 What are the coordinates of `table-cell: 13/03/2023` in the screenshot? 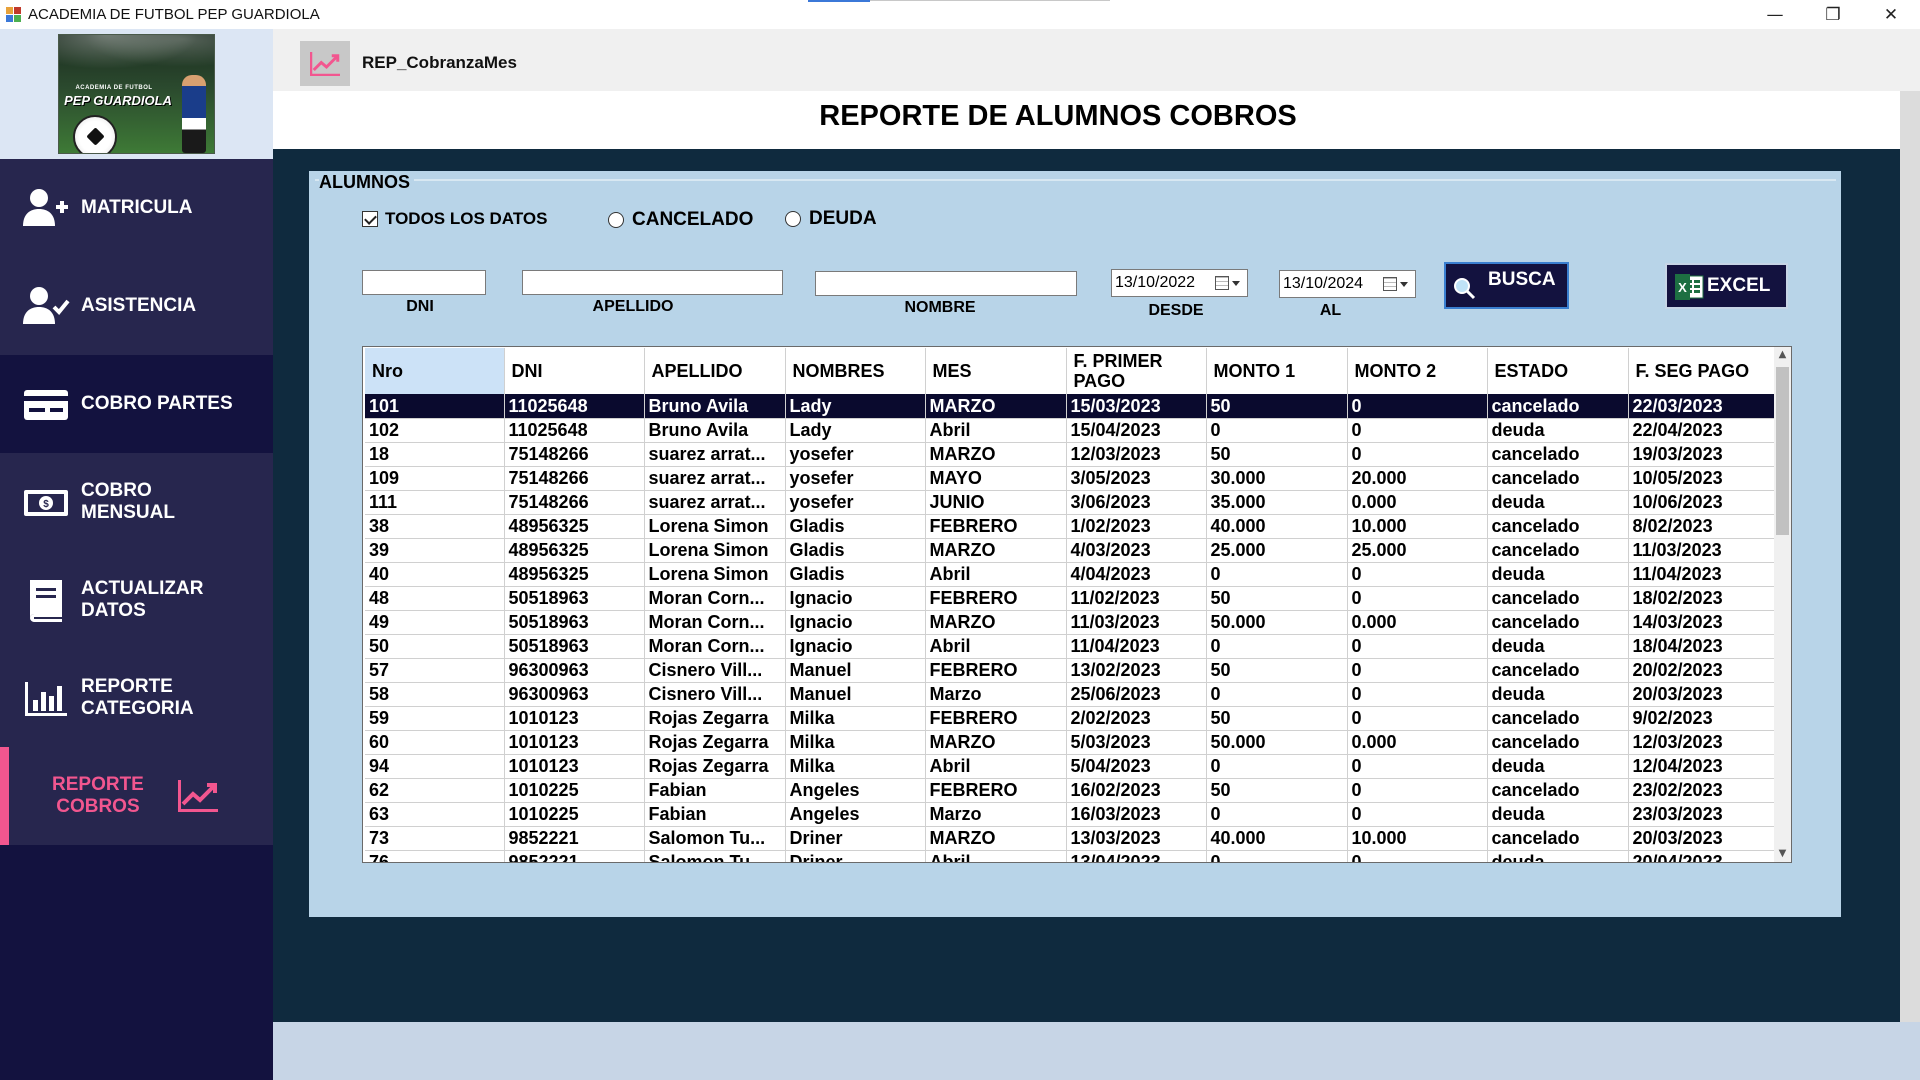 It's located at (1136, 838).